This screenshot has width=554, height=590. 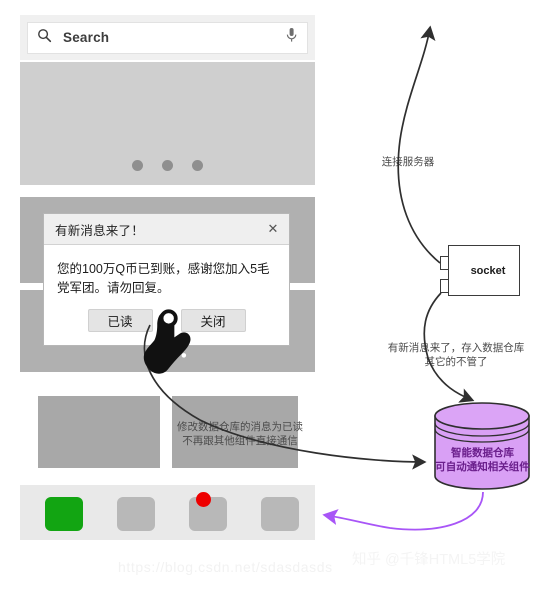 I want to click on carousel-dots, so click(x=167, y=165).